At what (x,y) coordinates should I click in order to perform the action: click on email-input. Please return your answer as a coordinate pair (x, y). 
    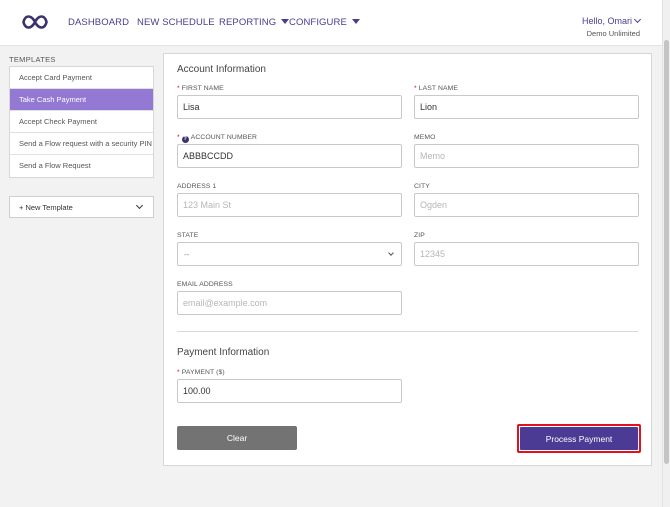
    Looking at the image, I should click on (289, 303).